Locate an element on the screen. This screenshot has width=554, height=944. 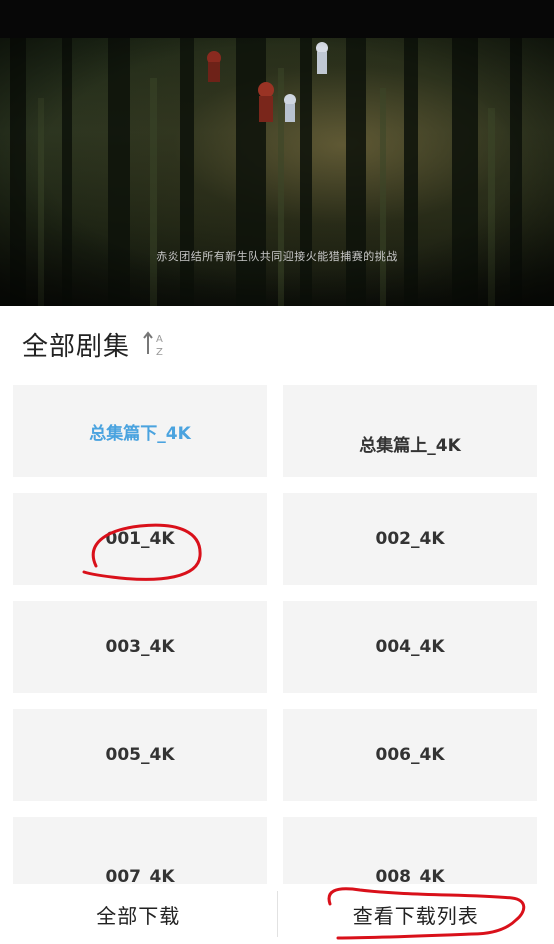
episode-tile: 005_4K is located at coordinates (140, 755).